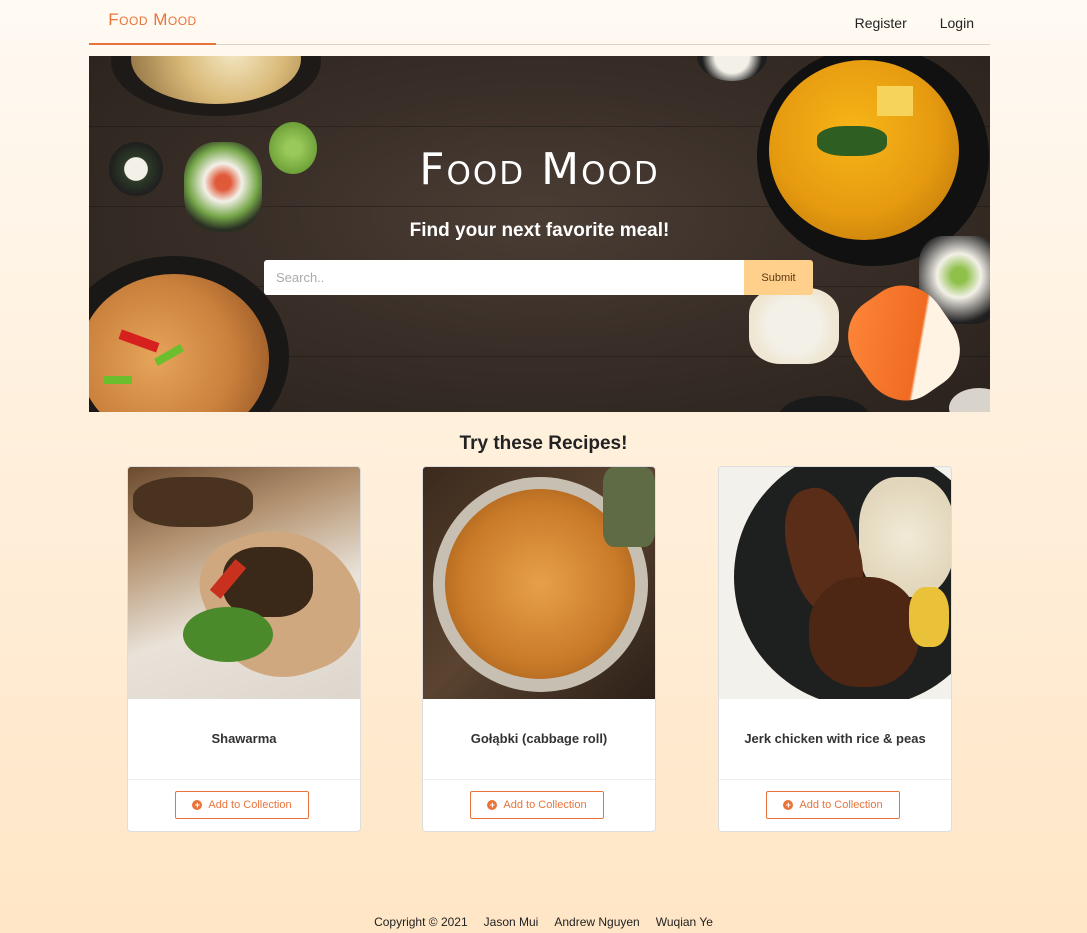  I want to click on jerk-chicken-image, so click(835, 583).